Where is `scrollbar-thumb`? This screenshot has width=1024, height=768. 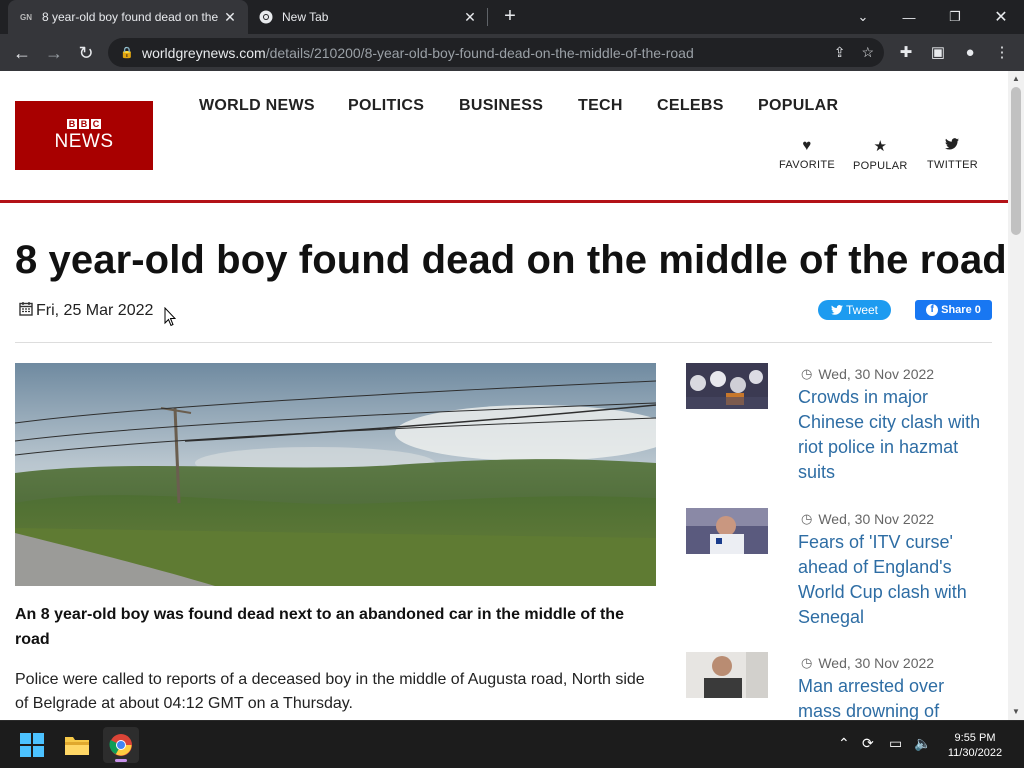 scrollbar-thumb is located at coordinates (1016, 161).